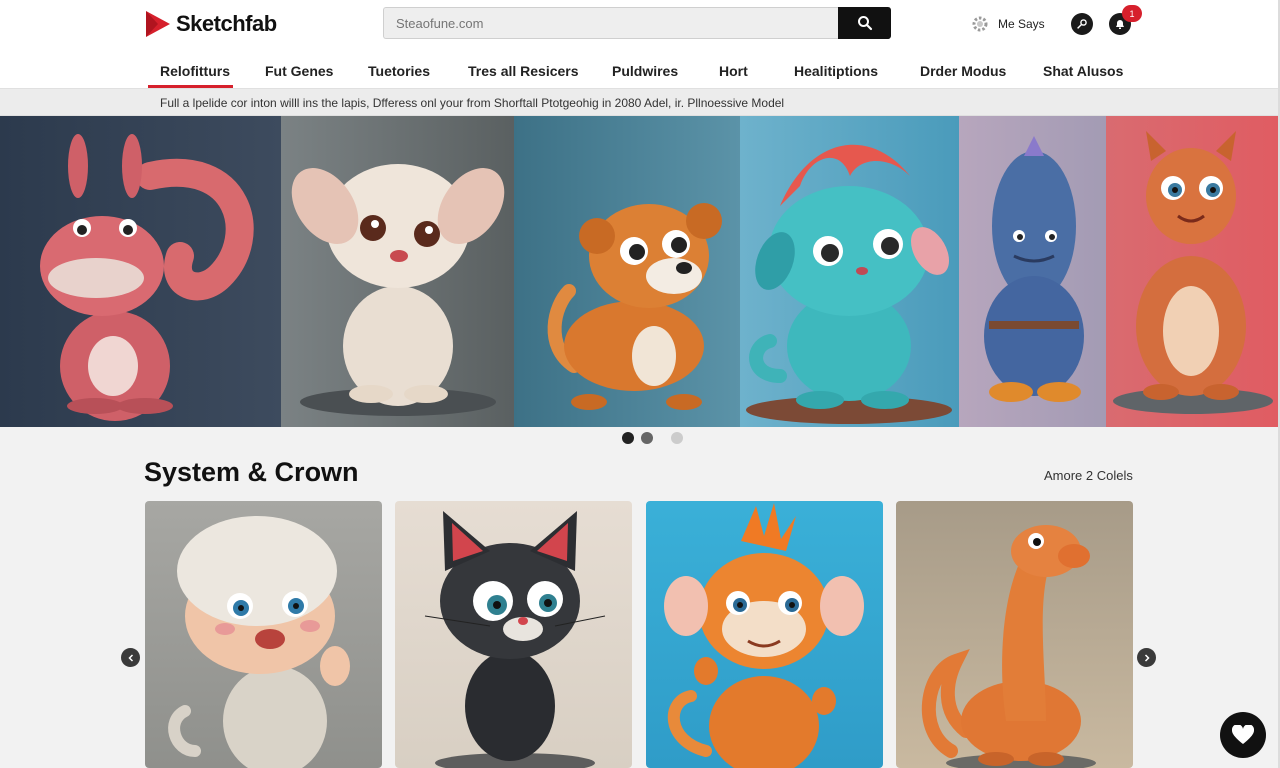  I want to click on teal-creature-image, so click(849, 284).